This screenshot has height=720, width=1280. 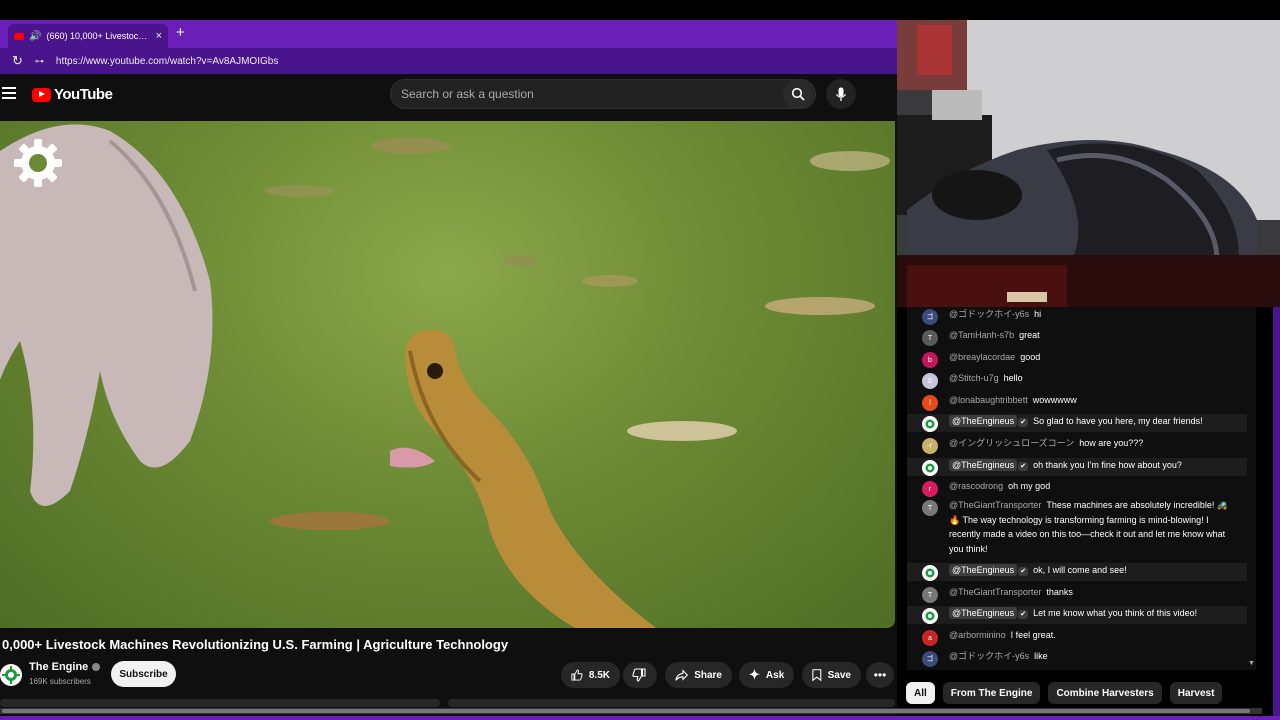 What do you see at coordinates (920, 693) in the screenshot?
I see `filter-chip: All` at bounding box center [920, 693].